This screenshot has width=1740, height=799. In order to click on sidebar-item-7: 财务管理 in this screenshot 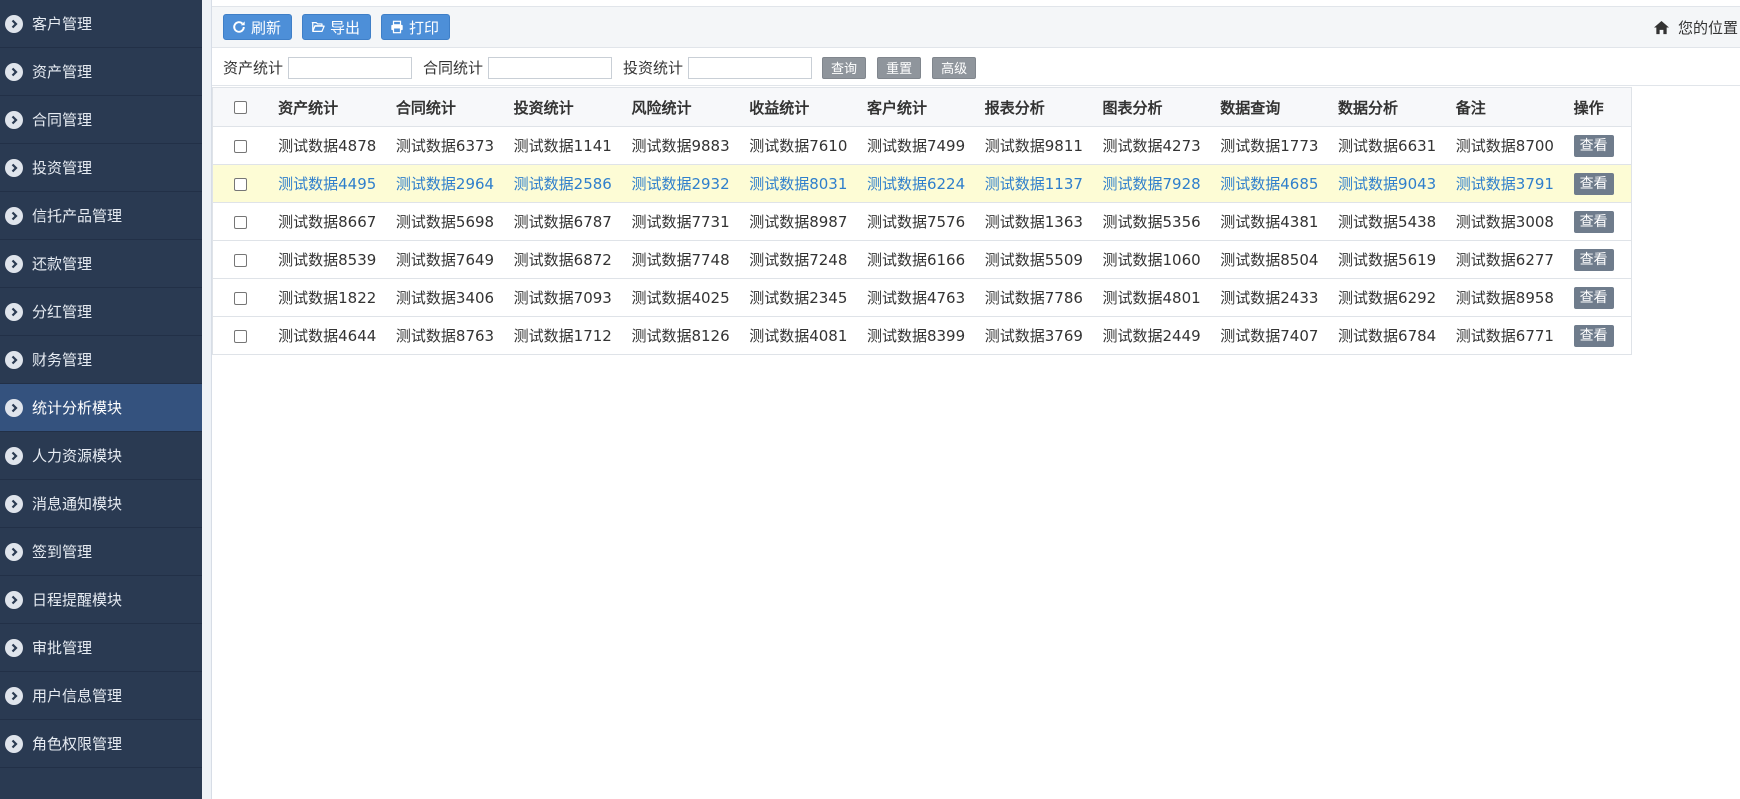, I will do `click(101, 360)`.